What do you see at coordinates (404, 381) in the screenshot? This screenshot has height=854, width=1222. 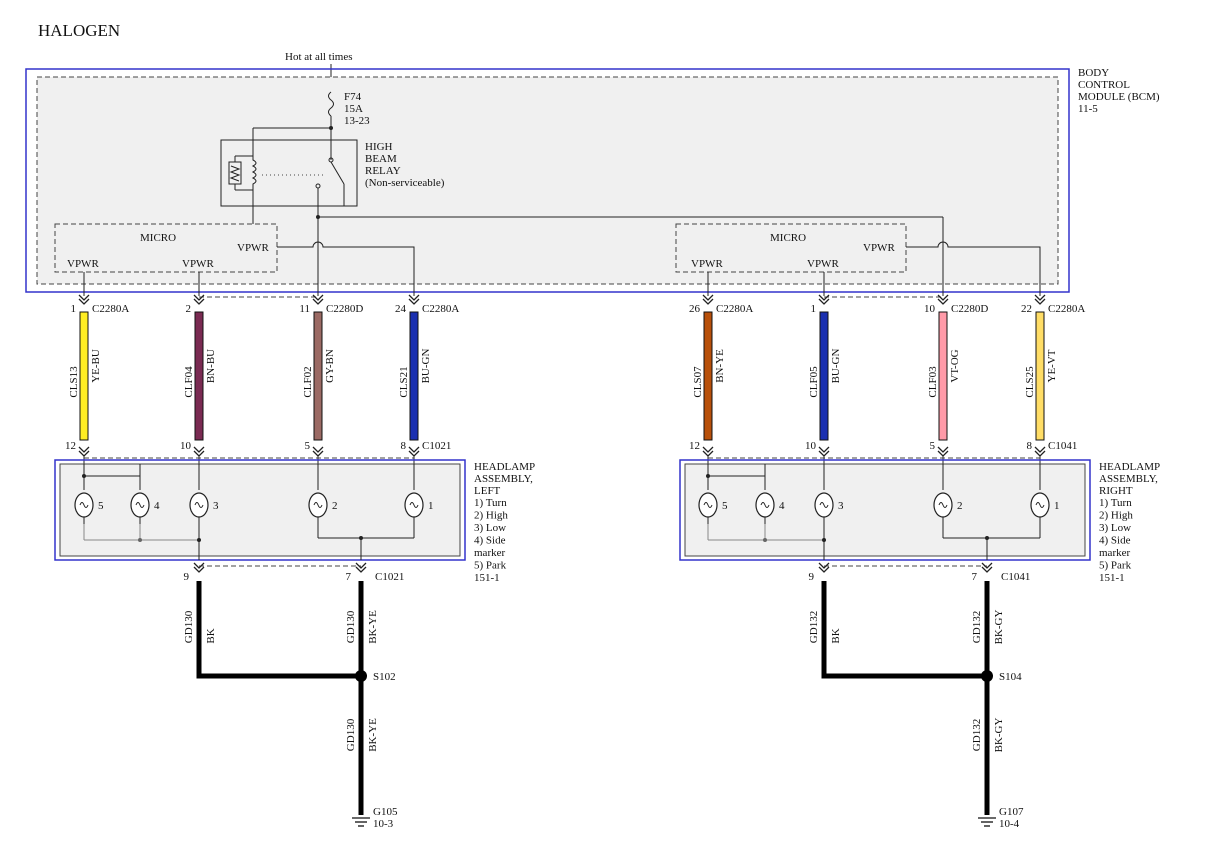 I see `circuit-label: CLS21` at bounding box center [404, 381].